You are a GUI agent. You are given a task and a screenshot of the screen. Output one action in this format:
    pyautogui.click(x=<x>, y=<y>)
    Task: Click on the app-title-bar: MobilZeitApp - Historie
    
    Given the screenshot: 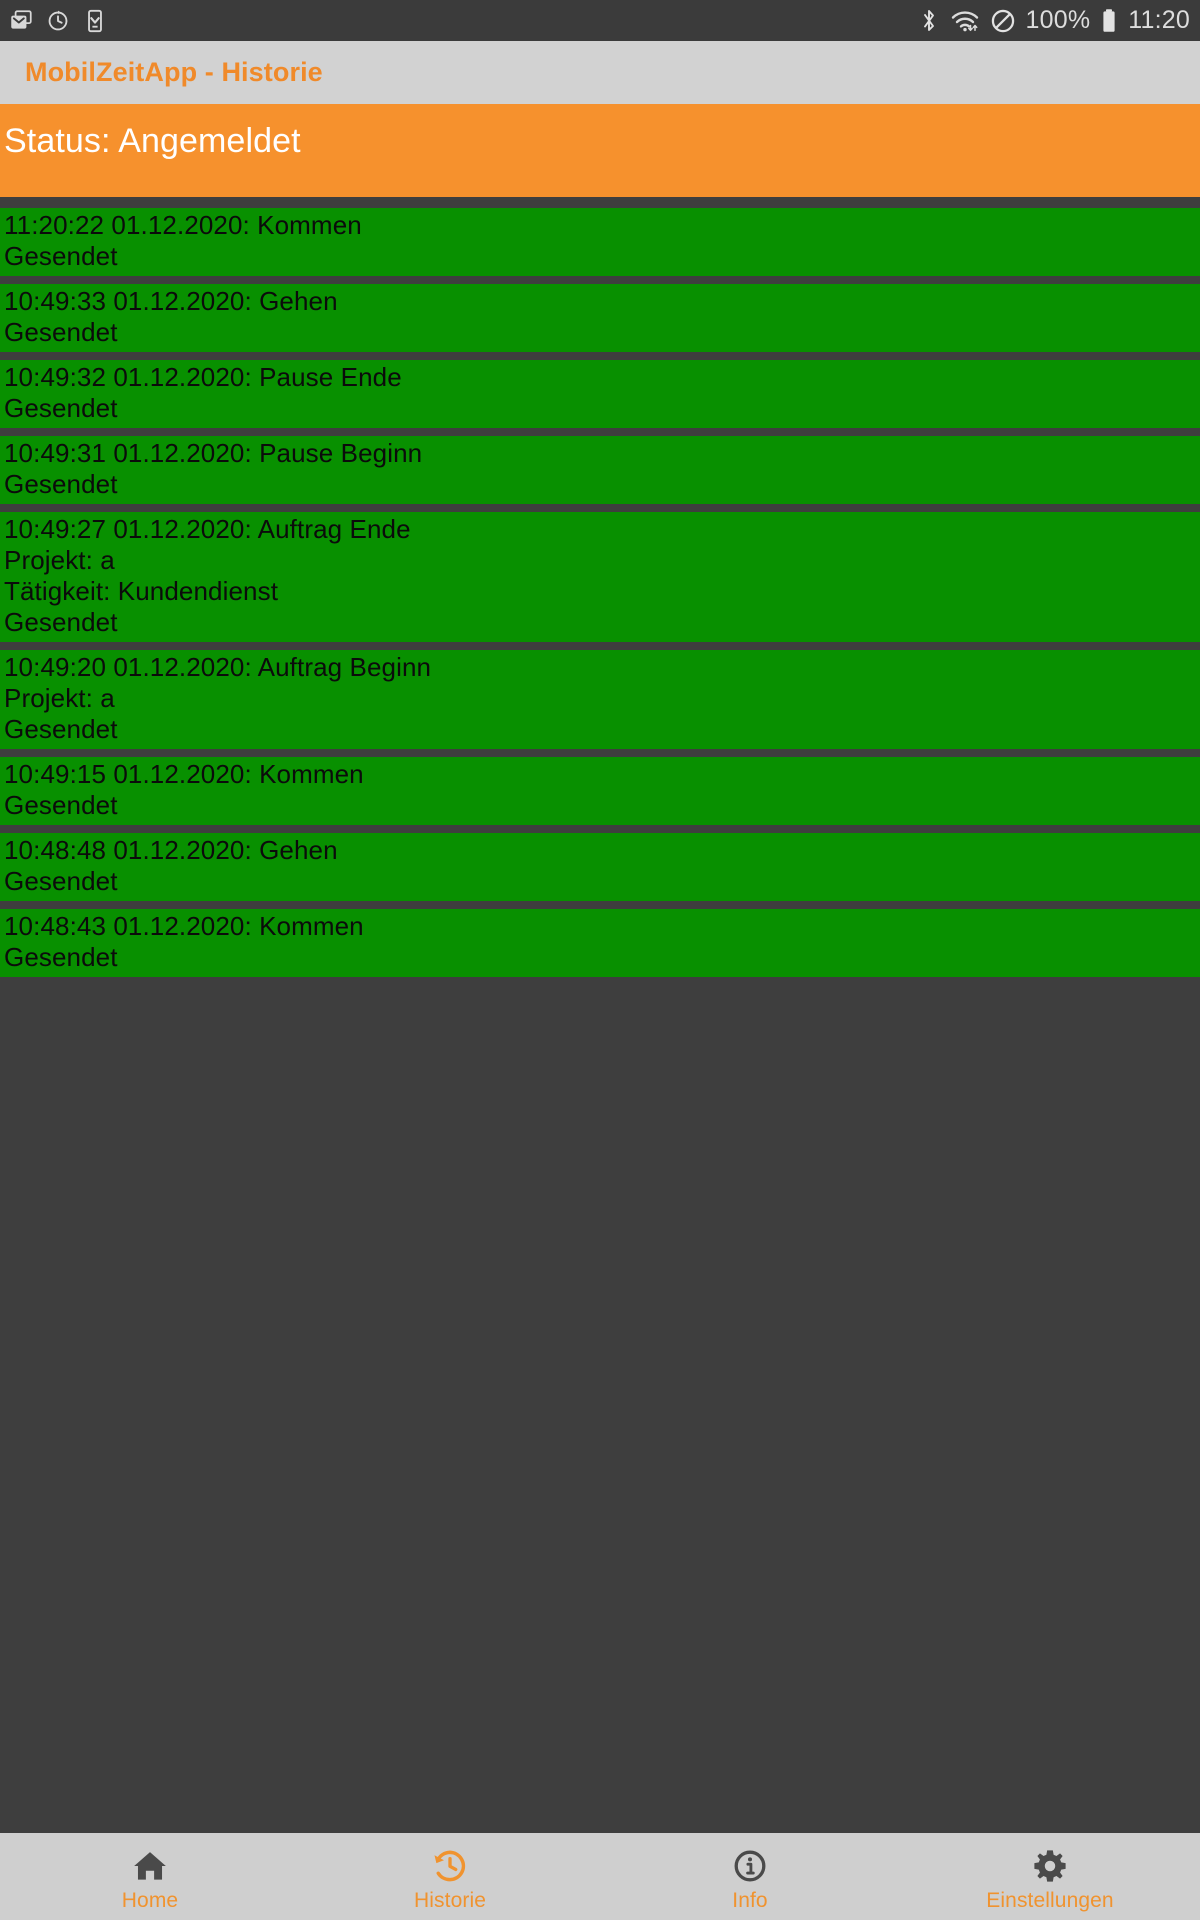 What is the action you would take?
    pyautogui.click(x=600, y=72)
    